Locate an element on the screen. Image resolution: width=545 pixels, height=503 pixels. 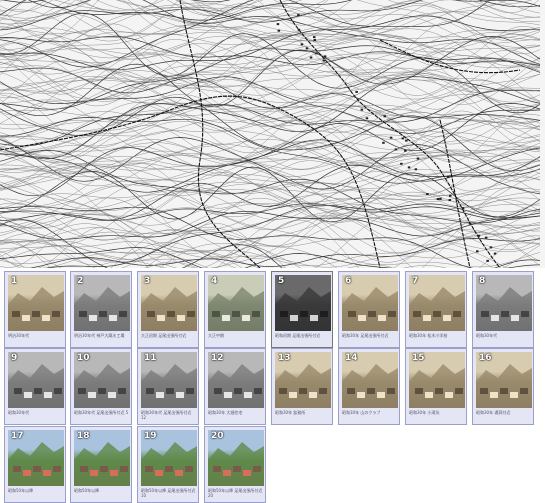
thumbnail-image: 7 is located at coordinates (437, 303).